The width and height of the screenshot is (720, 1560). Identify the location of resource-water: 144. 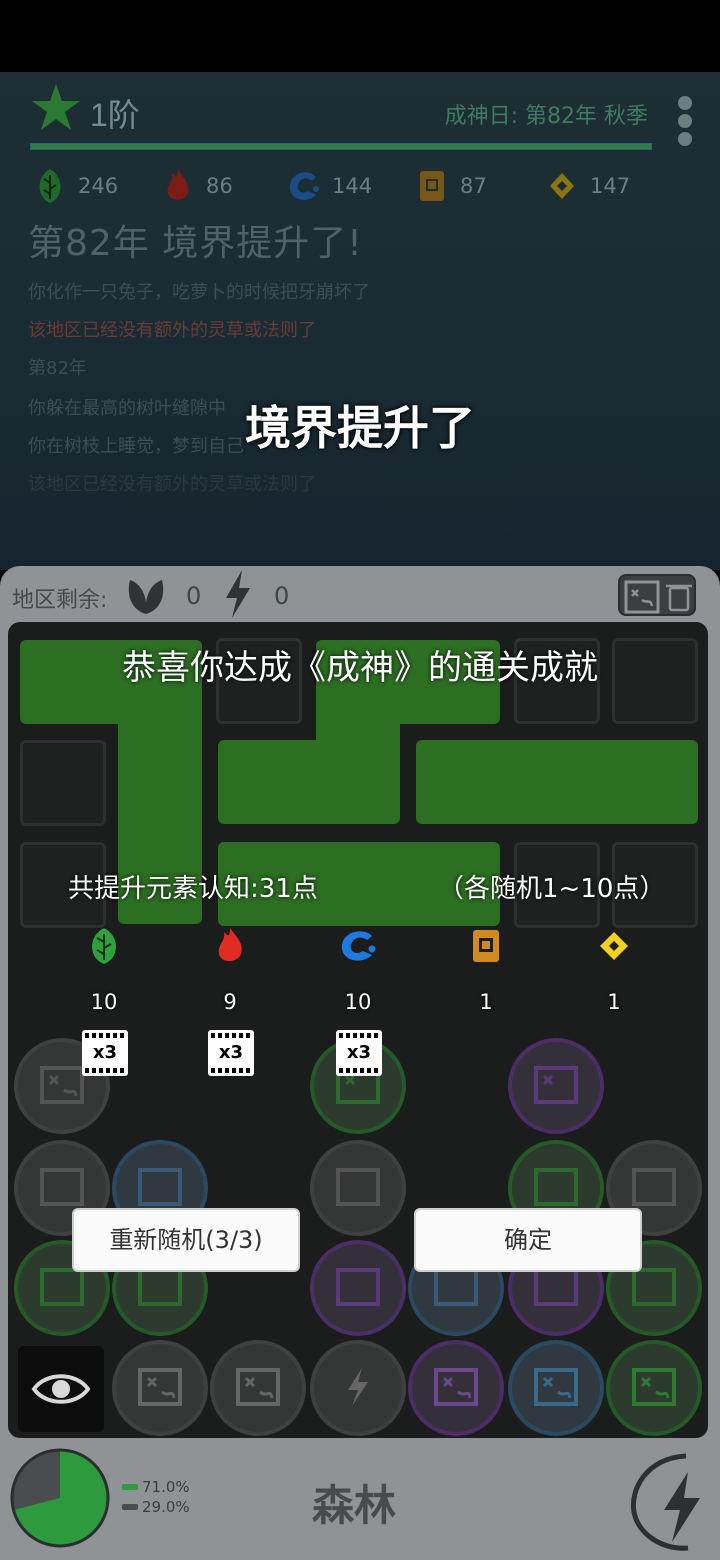
(329, 186).